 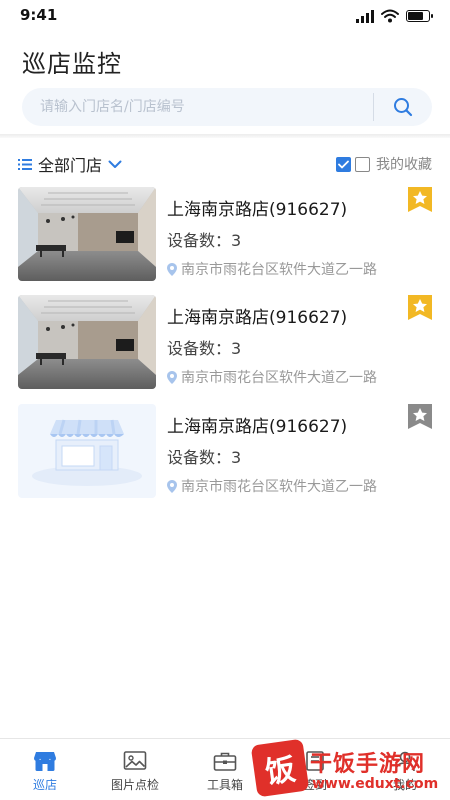 I want to click on tab-label: 巡店, so click(x=44, y=785).